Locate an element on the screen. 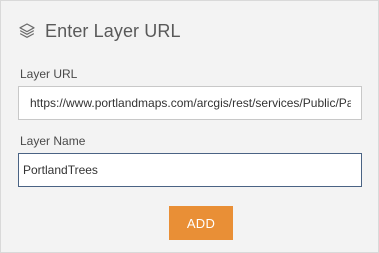 Image resolution: width=379 pixels, height=253 pixels. layer-url-label: Layer URL is located at coordinates (49, 74).